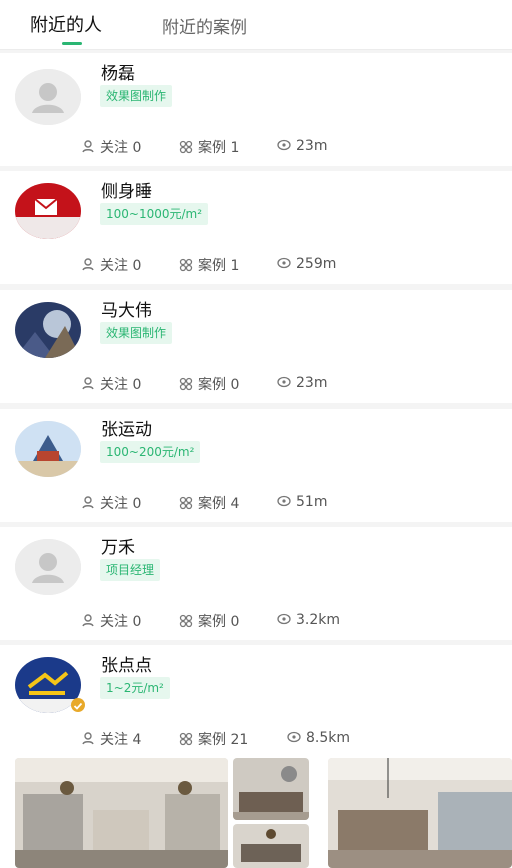 This screenshot has height=868, width=512. Describe the element at coordinates (204, 25) in the screenshot. I see `tab-nearby-cases: 附近的案例` at that location.